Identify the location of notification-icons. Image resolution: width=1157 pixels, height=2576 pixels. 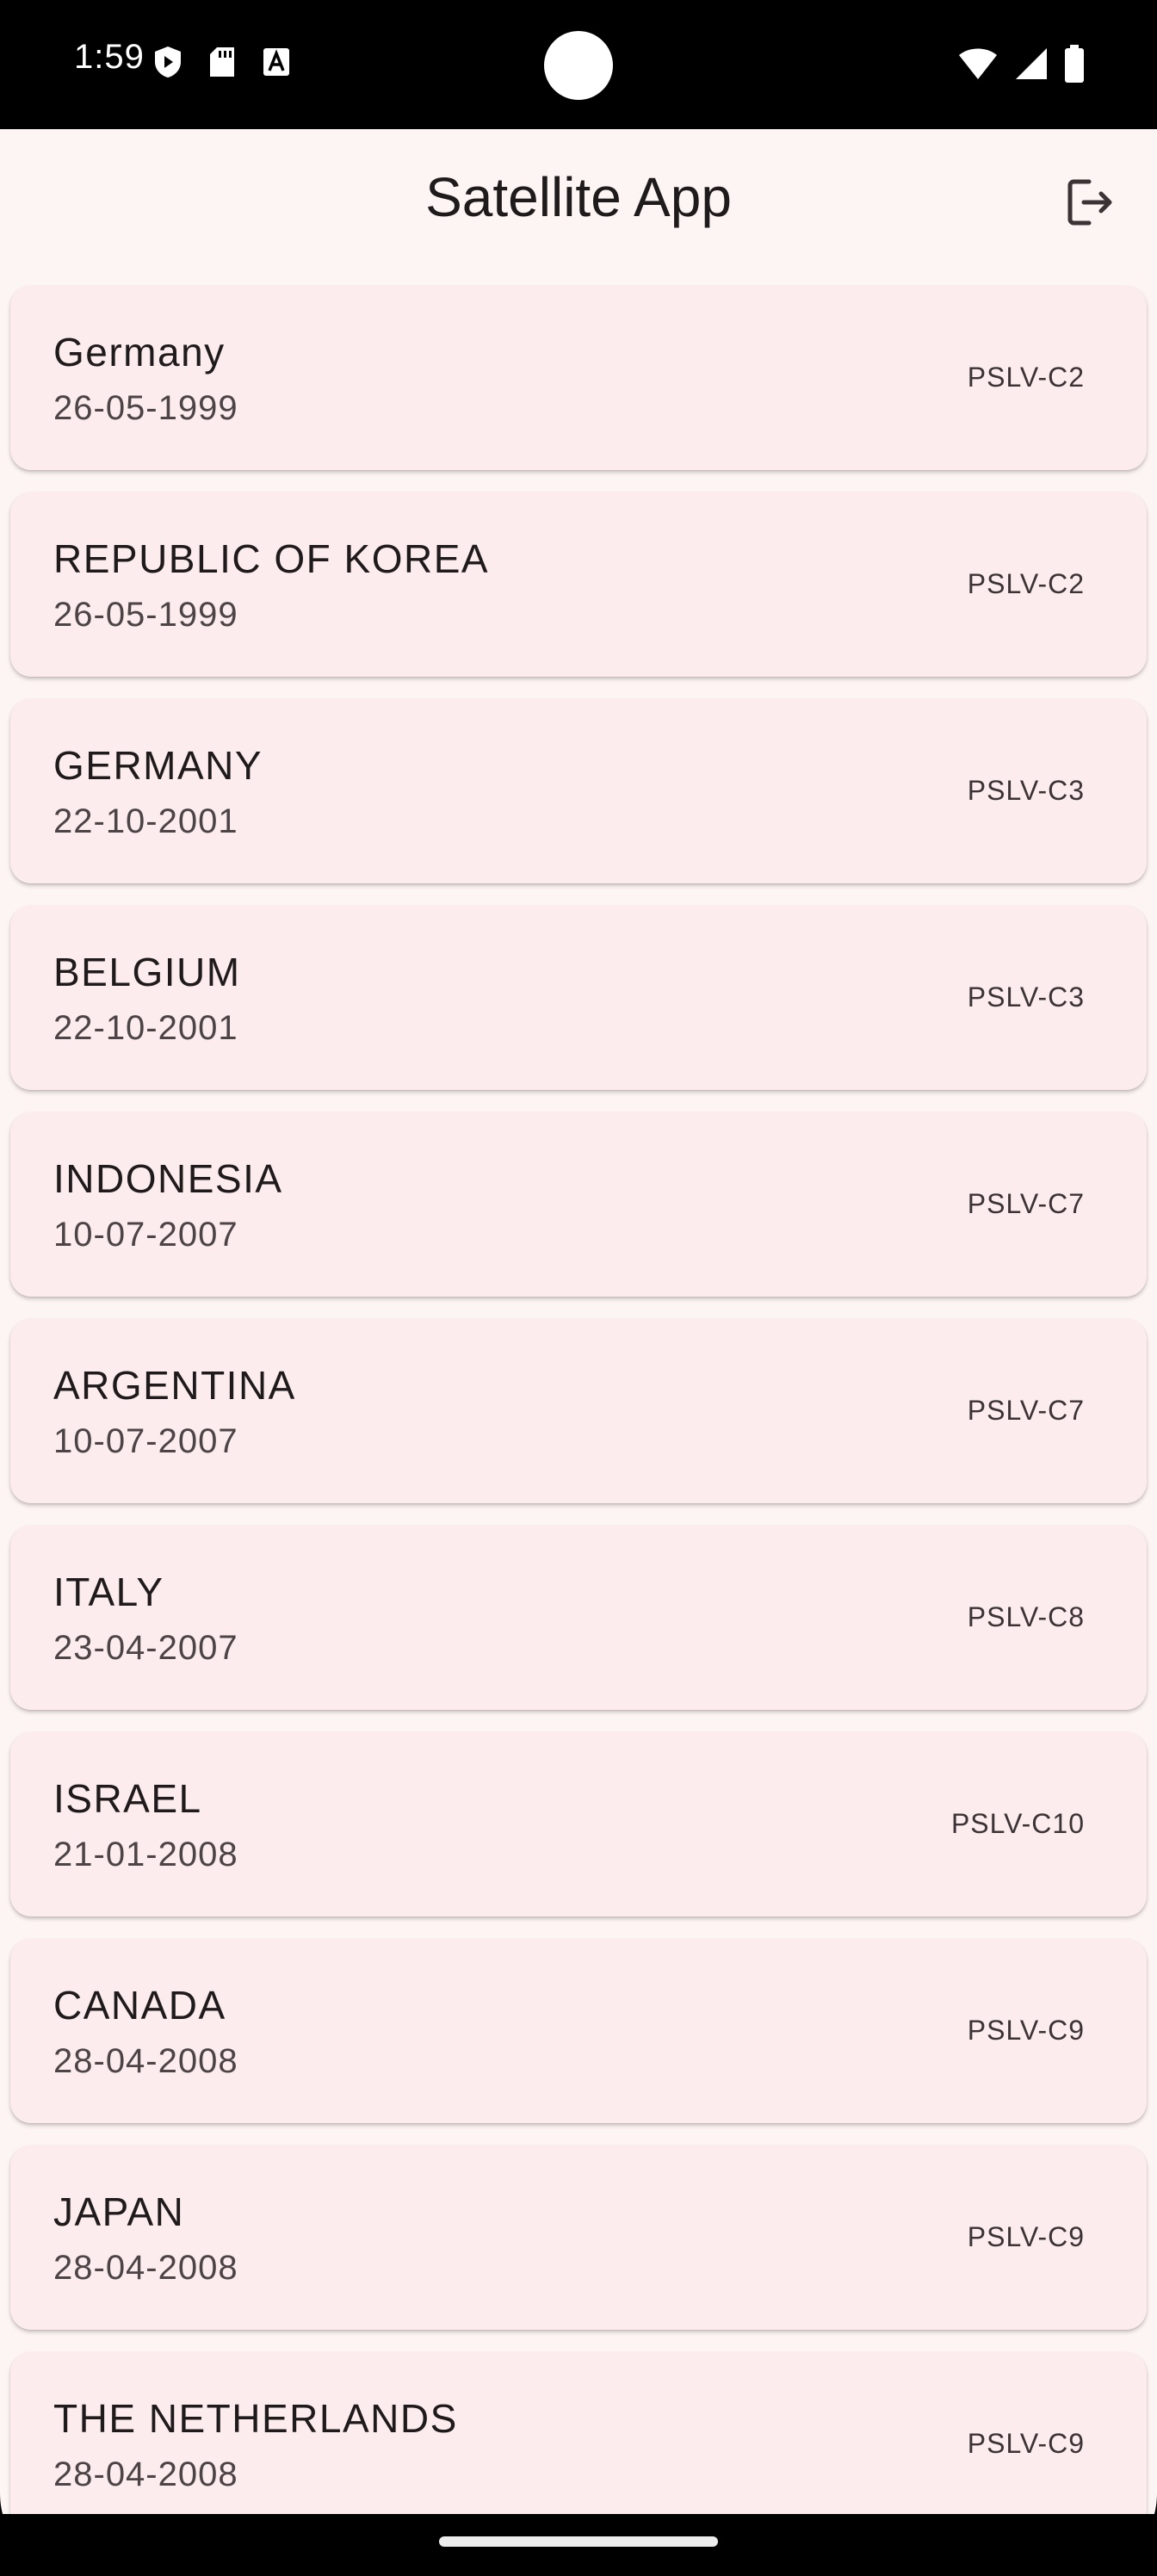
(222, 64).